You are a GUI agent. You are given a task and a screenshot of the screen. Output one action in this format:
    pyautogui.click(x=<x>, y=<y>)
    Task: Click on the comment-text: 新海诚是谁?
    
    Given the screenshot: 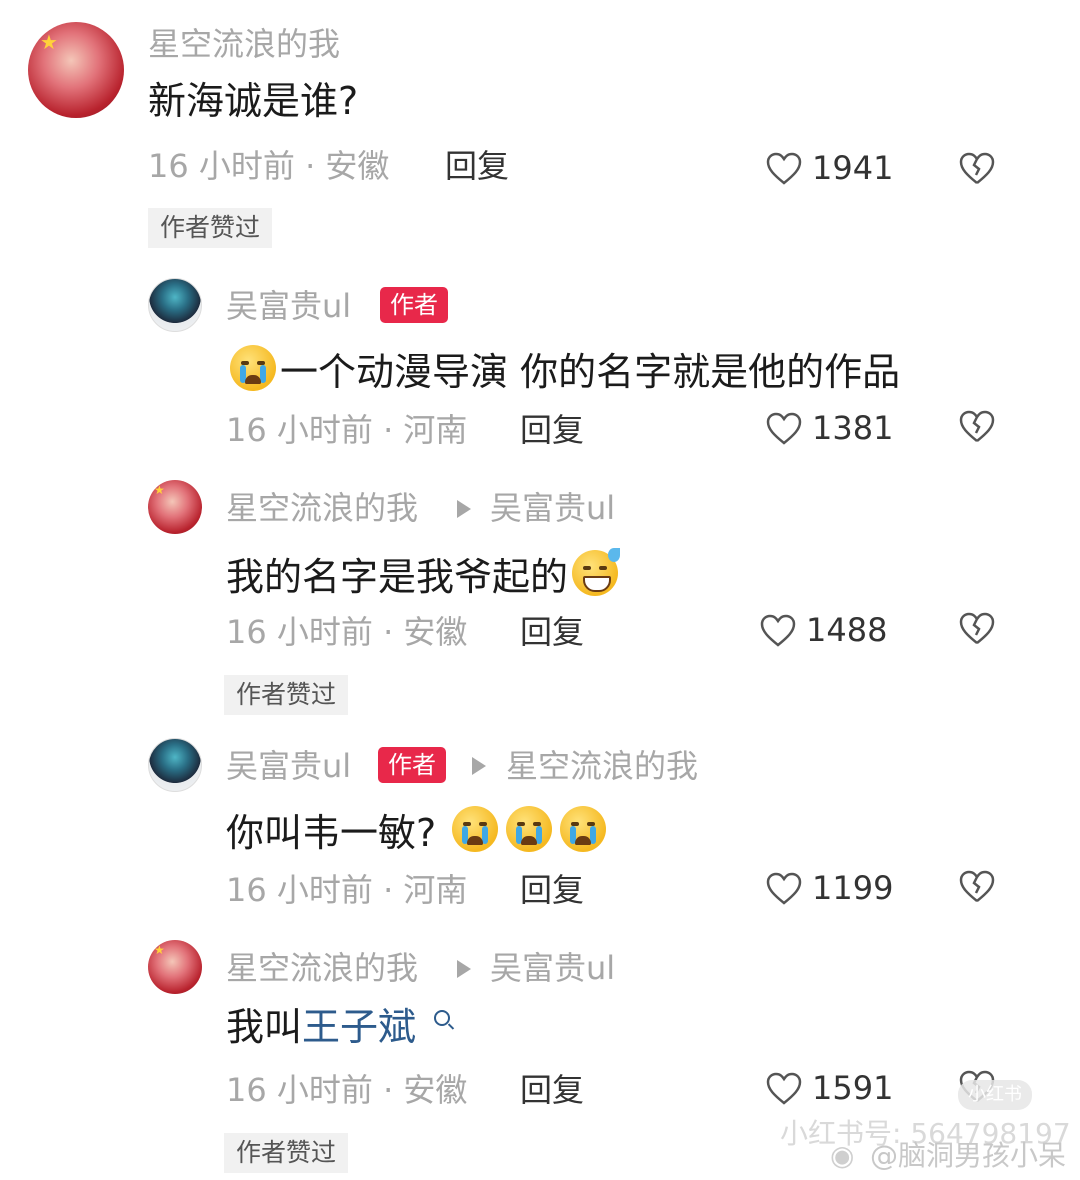 What is the action you would take?
    pyautogui.click(x=253, y=101)
    